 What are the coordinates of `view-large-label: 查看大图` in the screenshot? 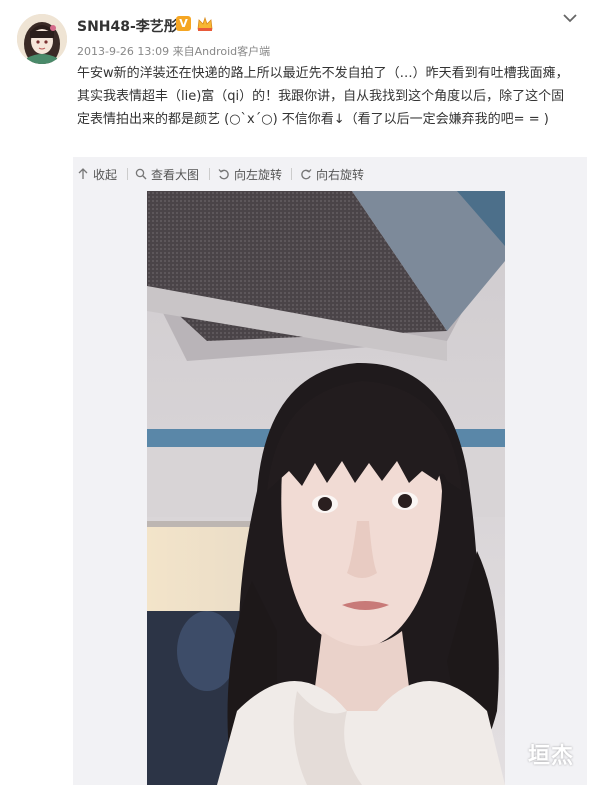 It's located at (175, 174).